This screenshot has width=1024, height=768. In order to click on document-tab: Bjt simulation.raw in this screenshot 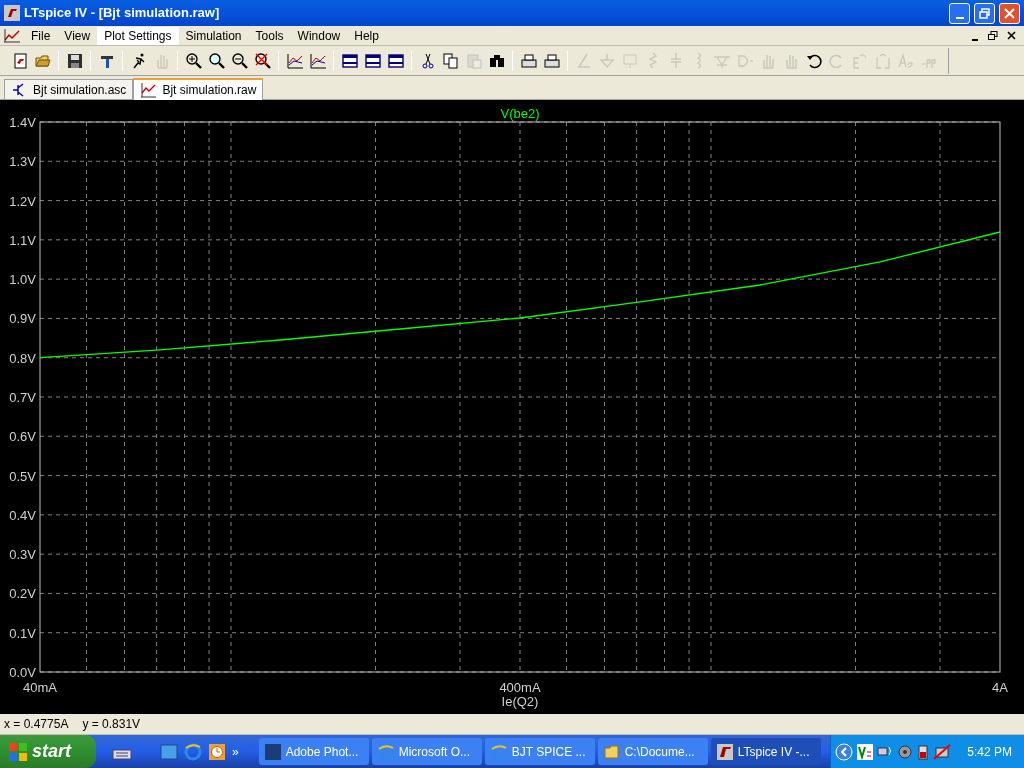, I will do `click(198, 89)`.